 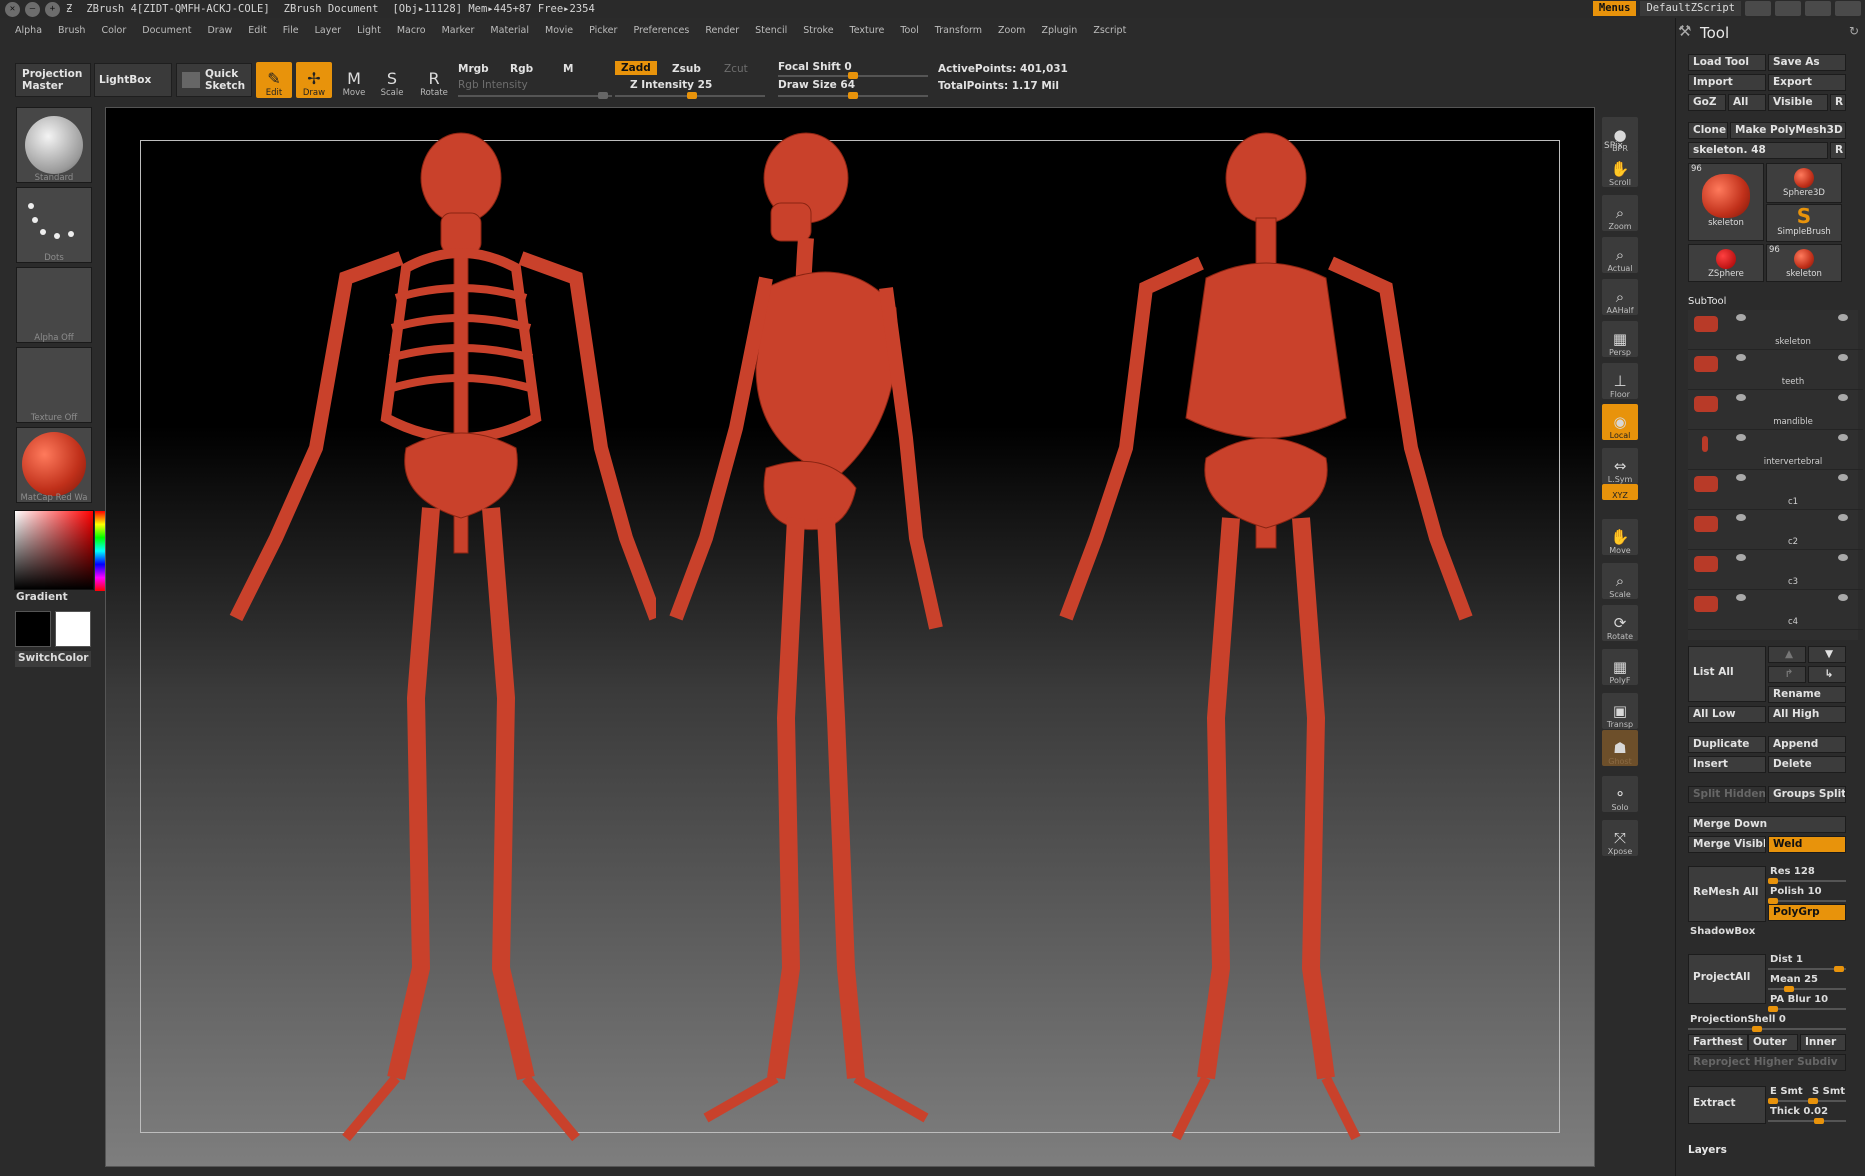 What do you see at coordinates (1726, 202) in the screenshot?
I see `tool-thumb-skeleton: 96 skeleton` at bounding box center [1726, 202].